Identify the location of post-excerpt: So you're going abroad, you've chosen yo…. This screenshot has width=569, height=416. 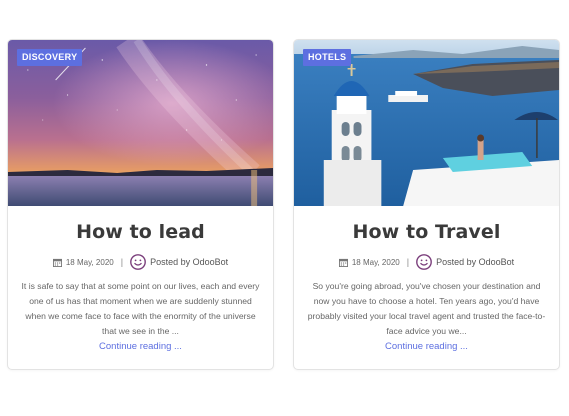
(426, 308).